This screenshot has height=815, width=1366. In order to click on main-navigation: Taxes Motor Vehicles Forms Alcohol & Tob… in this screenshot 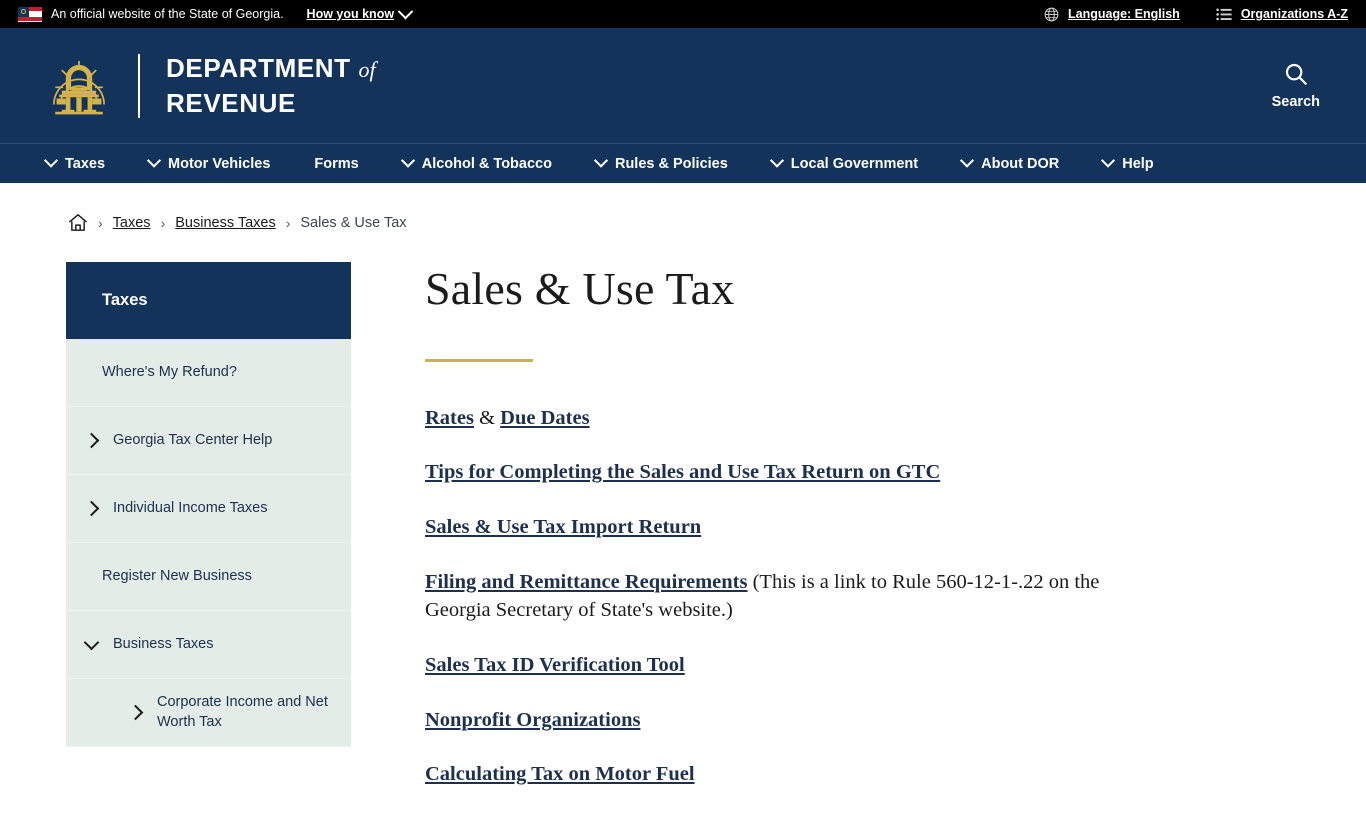, I will do `click(683, 163)`.